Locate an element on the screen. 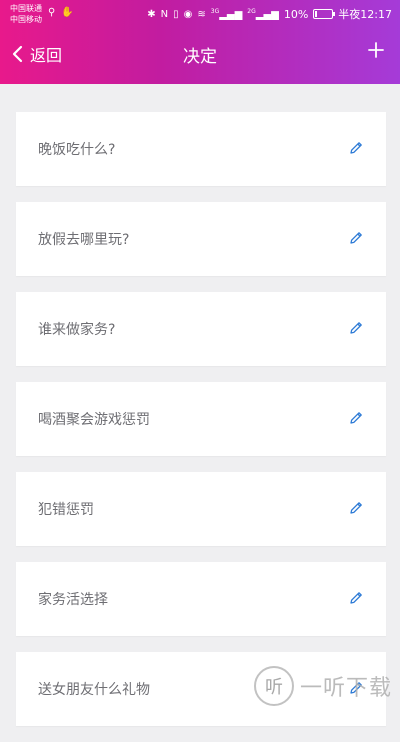  carrier-2: 中国移动 is located at coordinates (26, 19).